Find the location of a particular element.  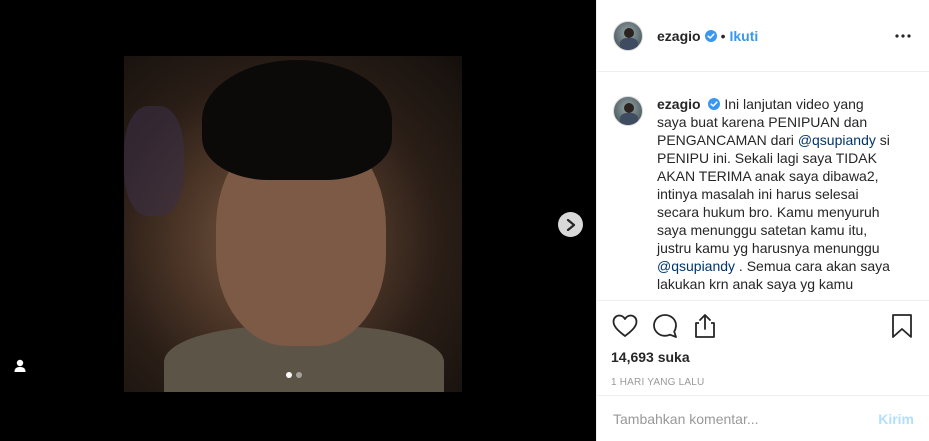

post-comment-button: Kirim is located at coordinates (896, 419).